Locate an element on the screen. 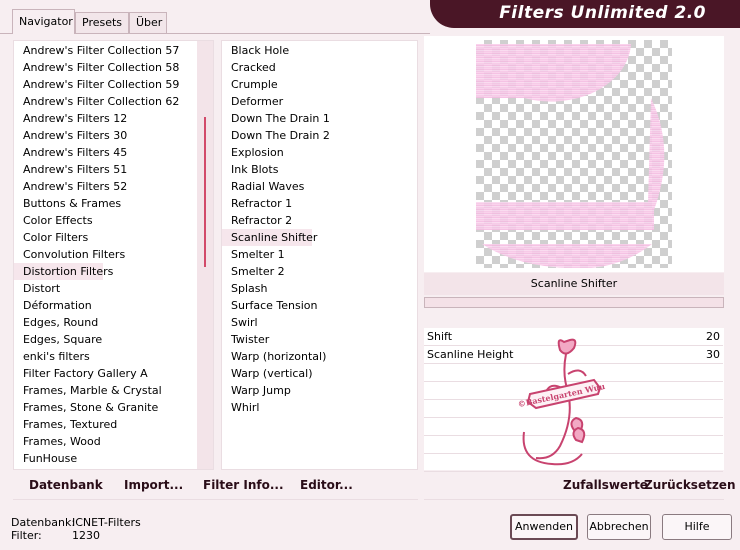  filter-item: Black Hole is located at coordinates (317, 50).